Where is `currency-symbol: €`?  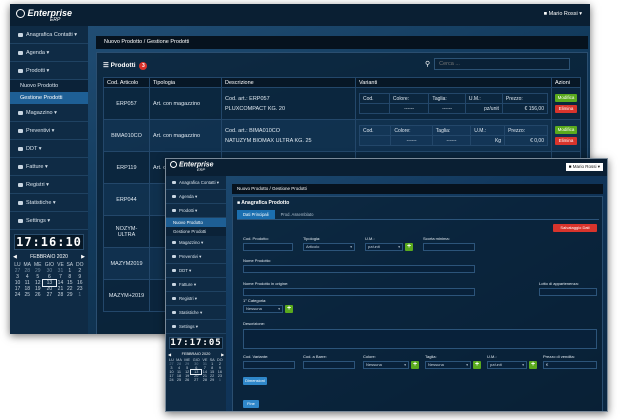
currency-symbol: € is located at coordinates (547, 364).